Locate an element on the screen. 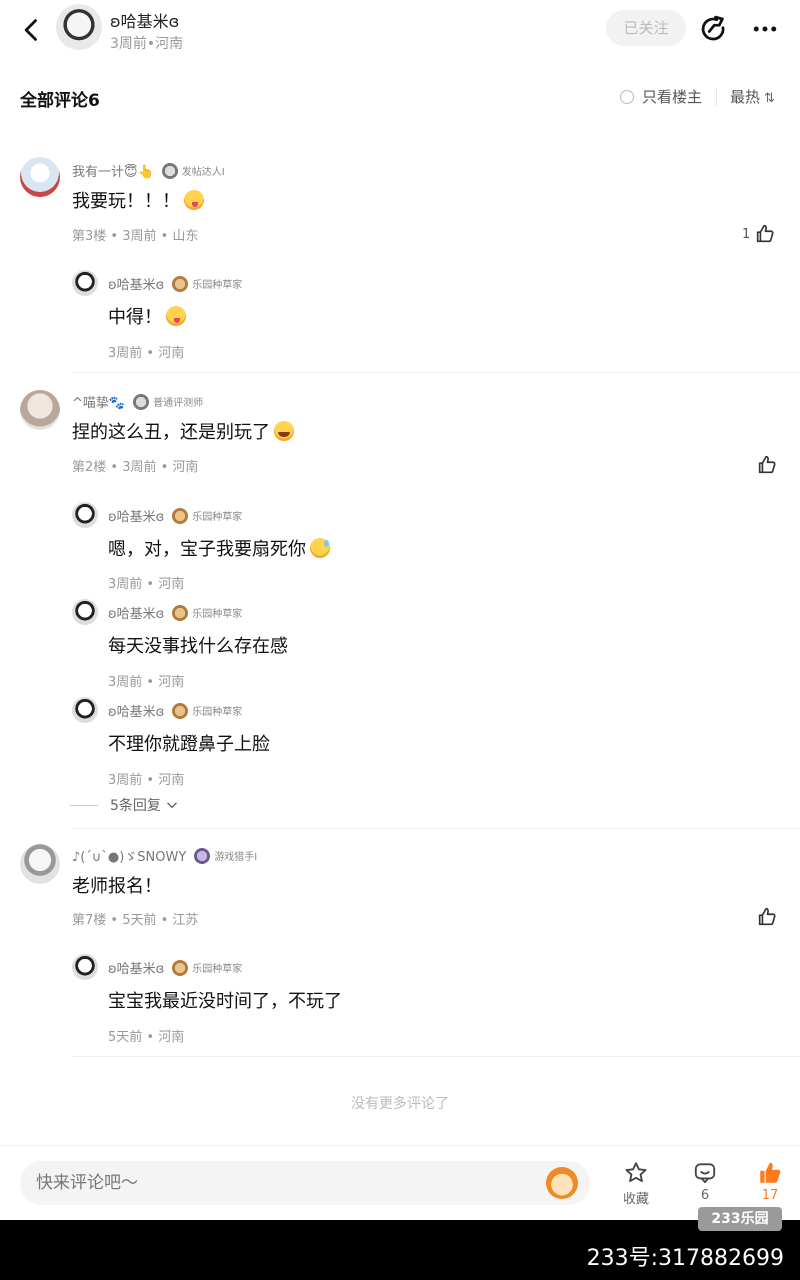 The image size is (800, 1280). back-icon is located at coordinates (32, 30).